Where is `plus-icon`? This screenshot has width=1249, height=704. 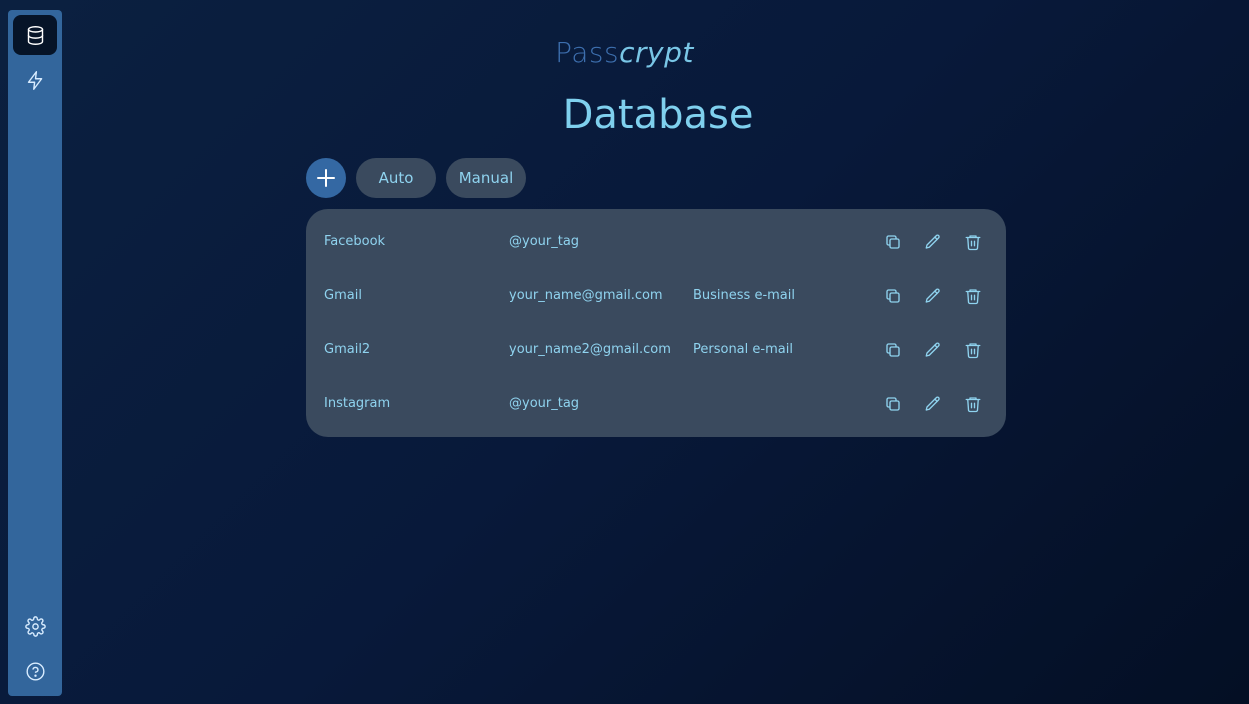 plus-icon is located at coordinates (326, 178).